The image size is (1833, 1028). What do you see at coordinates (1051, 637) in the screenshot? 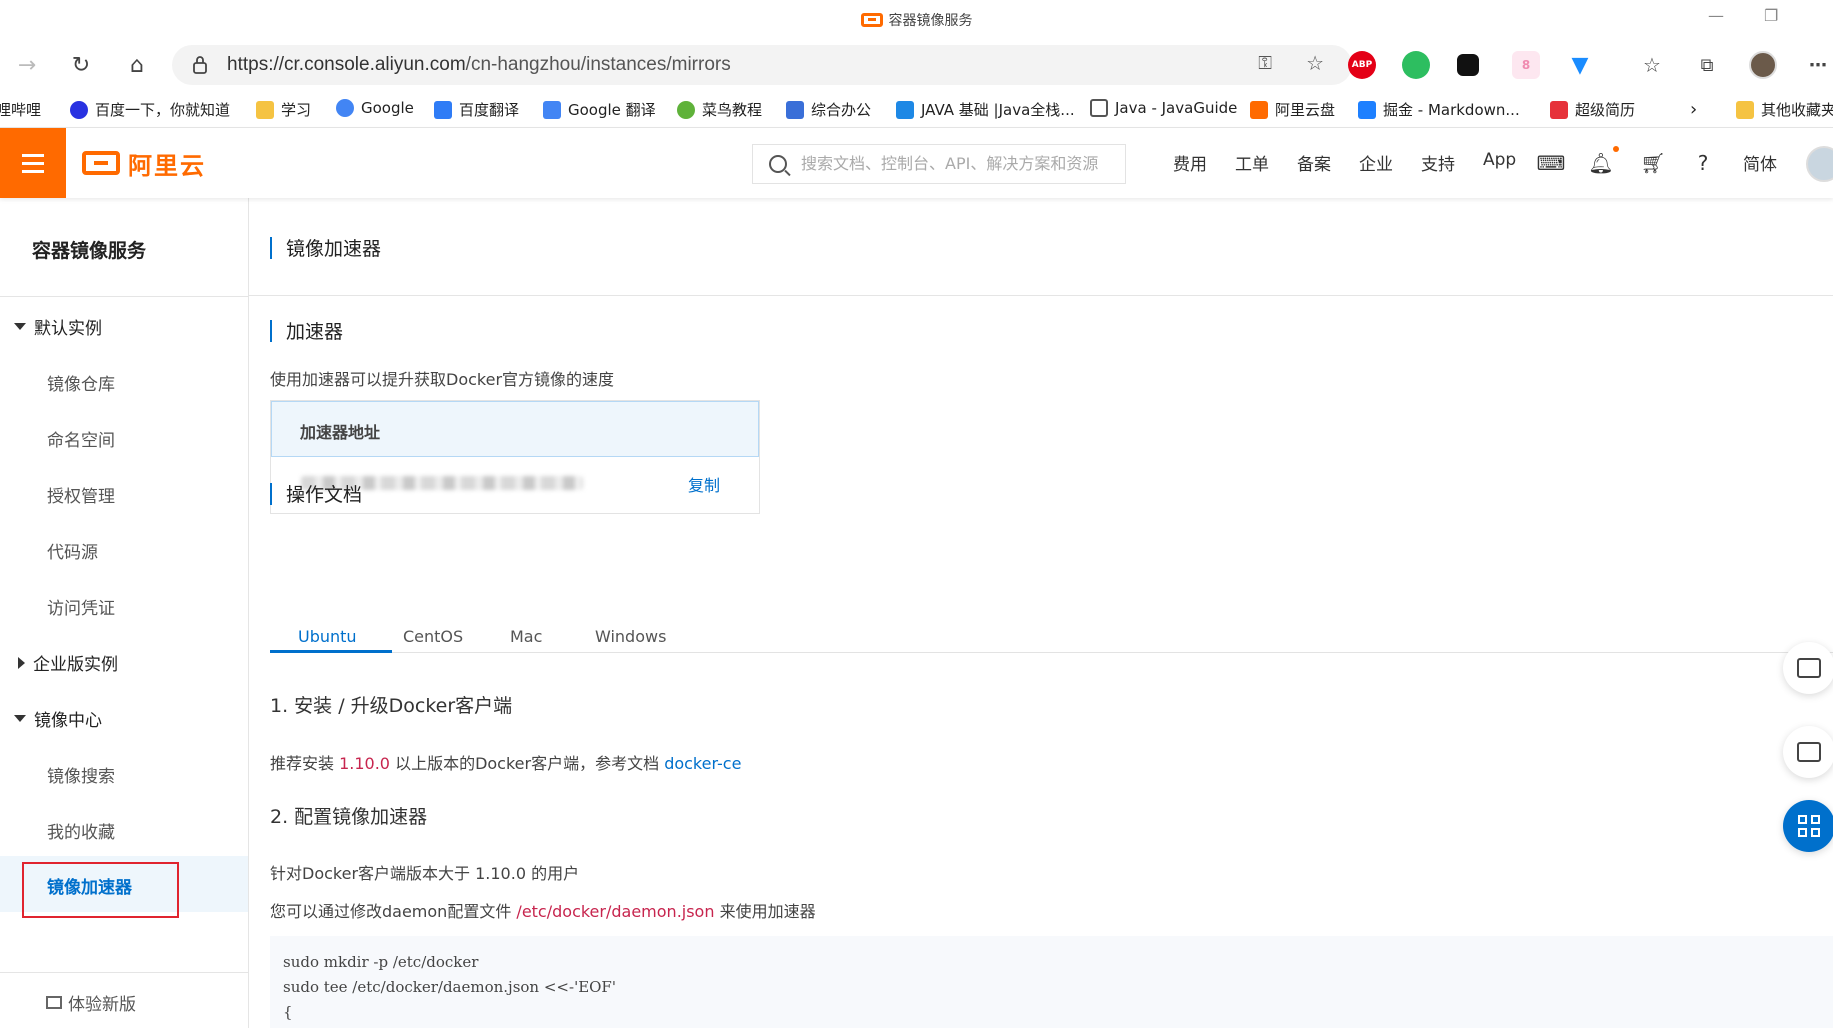
I see `os-tabs: Ubuntu CentOS Mac Windows` at bounding box center [1051, 637].